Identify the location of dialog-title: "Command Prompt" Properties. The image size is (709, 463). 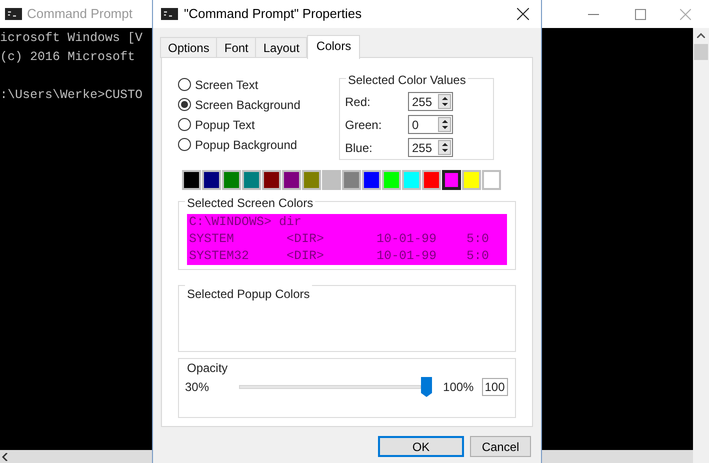
(273, 14).